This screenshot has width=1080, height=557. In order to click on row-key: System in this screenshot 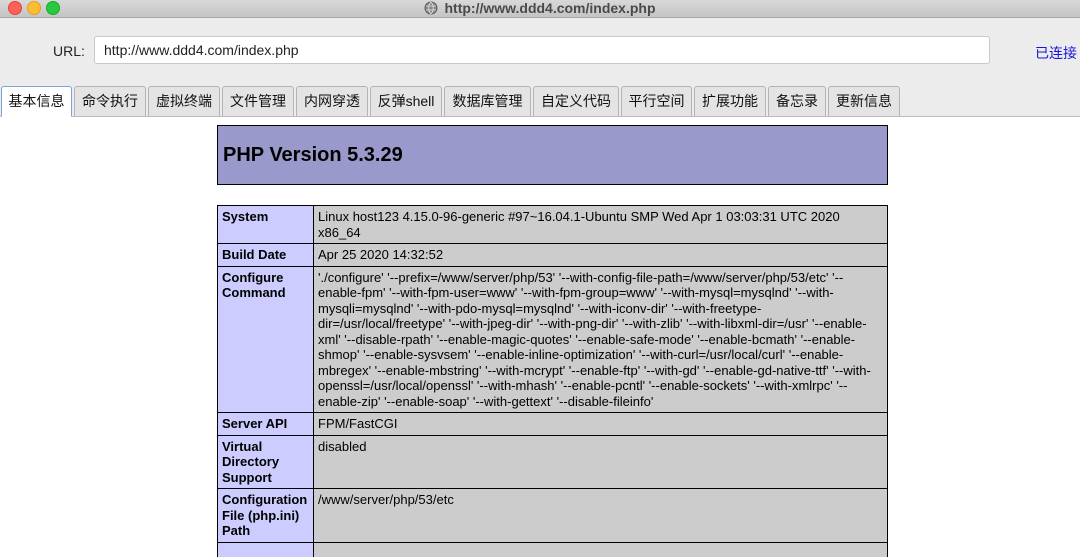, I will do `click(265, 224)`.